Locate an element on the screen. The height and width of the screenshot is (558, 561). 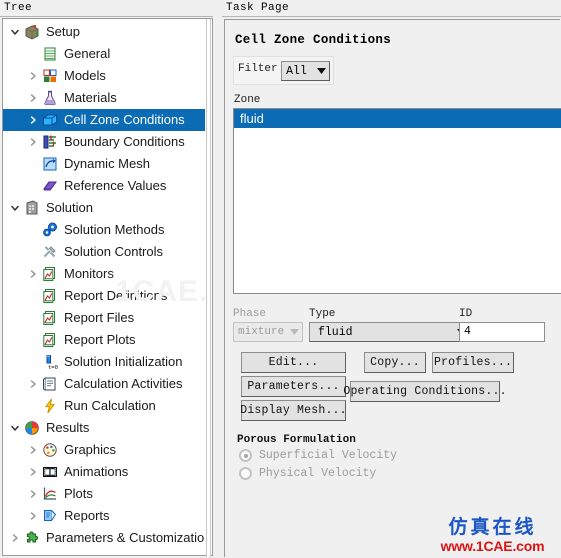
tree-item-solution-controls: Solution Controls is located at coordinates (104, 252).